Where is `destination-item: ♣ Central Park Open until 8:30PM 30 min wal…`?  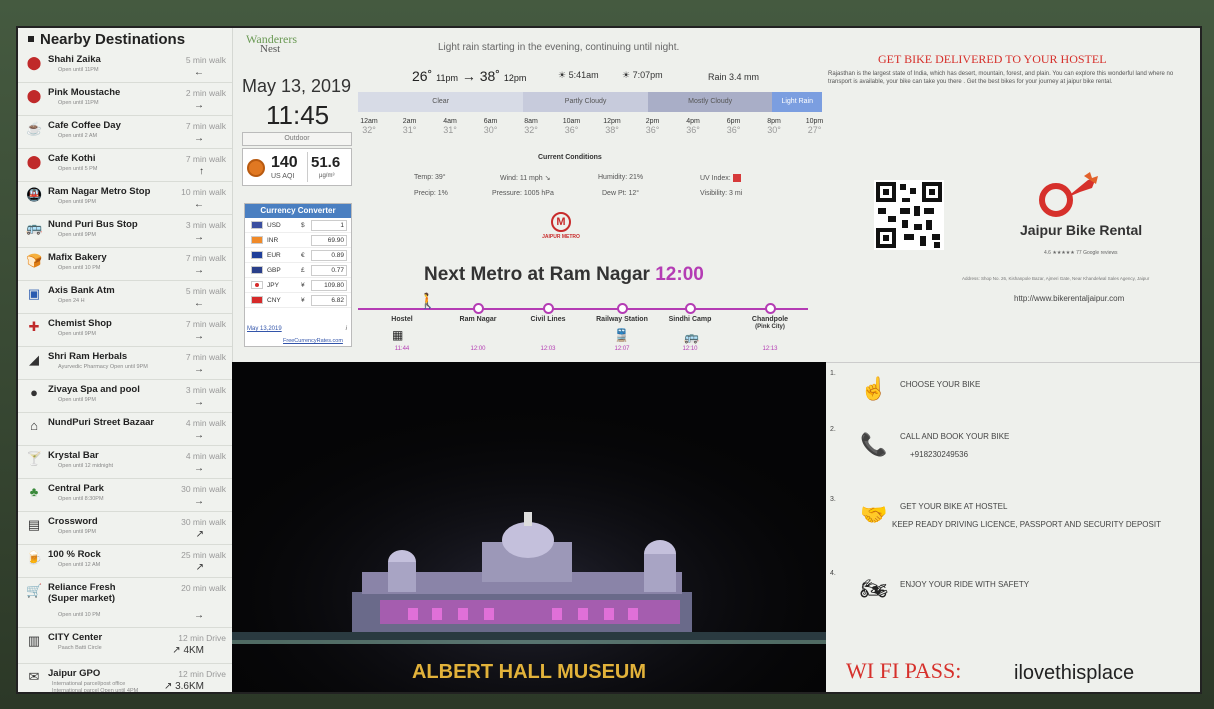 destination-item: ♣ Central Park Open until 8:30PM 30 min wal… is located at coordinates (125, 495).